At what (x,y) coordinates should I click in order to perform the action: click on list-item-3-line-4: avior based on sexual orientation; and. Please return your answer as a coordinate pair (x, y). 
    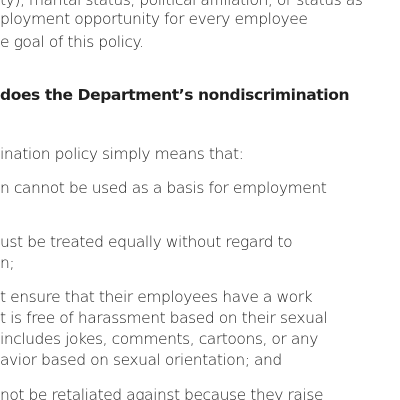
    Looking at the image, I should click on (141, 360).